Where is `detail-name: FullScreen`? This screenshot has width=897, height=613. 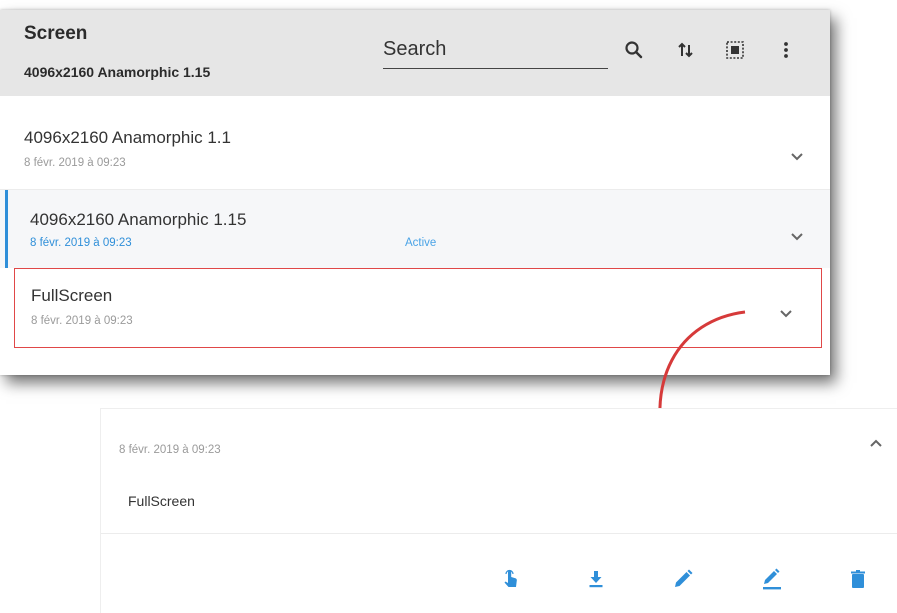 detail-name: FullScreen is located at coordinates (161, 501).